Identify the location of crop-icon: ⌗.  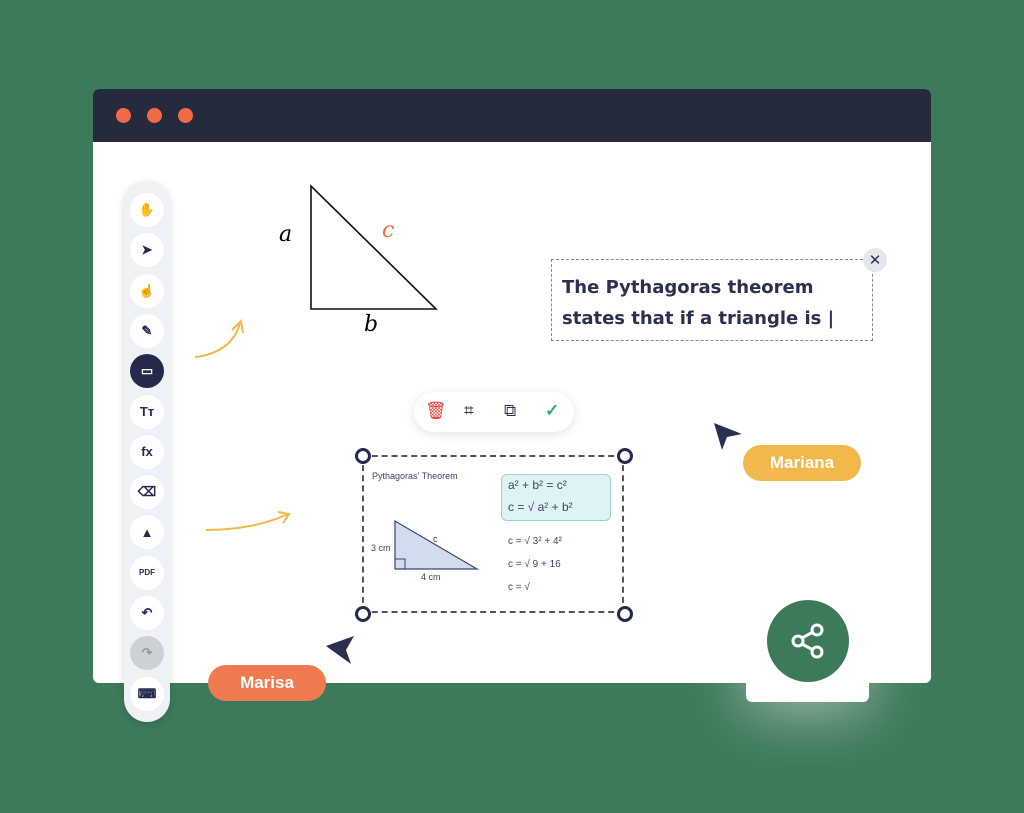
(469, 411).